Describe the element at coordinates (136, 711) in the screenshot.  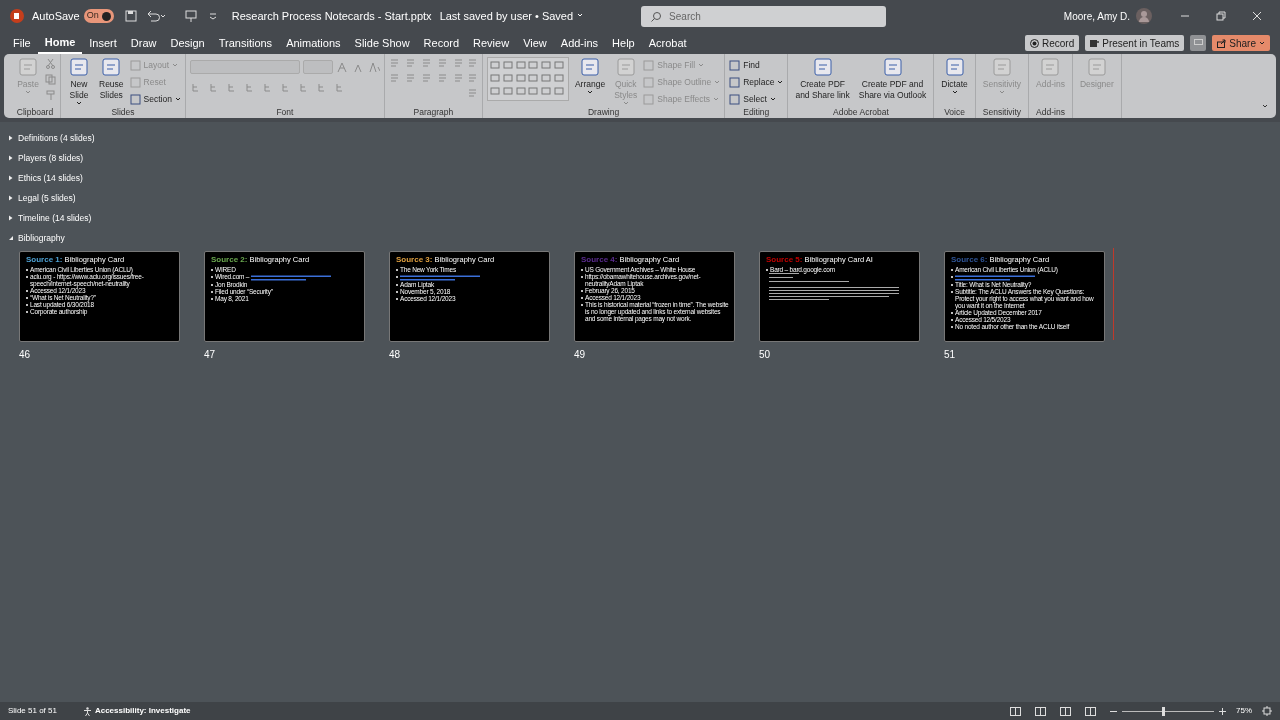
I see `accessibility-button: Accessibility: Investigate` at that location.